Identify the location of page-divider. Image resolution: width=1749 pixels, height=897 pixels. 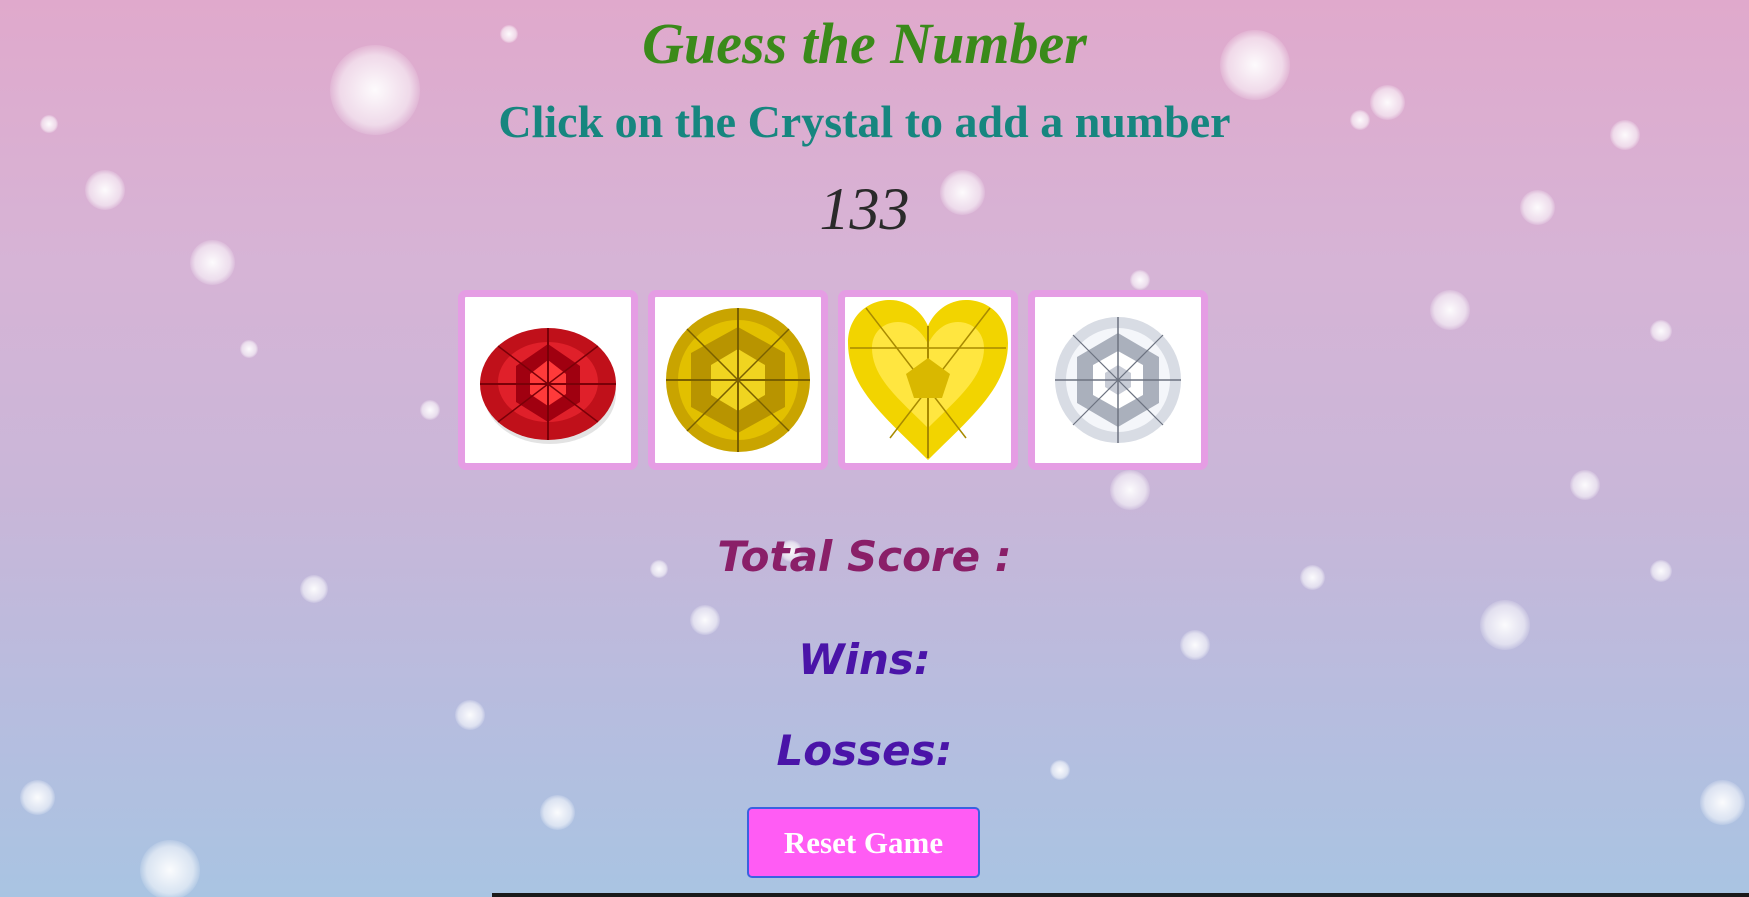
(1120, 895).